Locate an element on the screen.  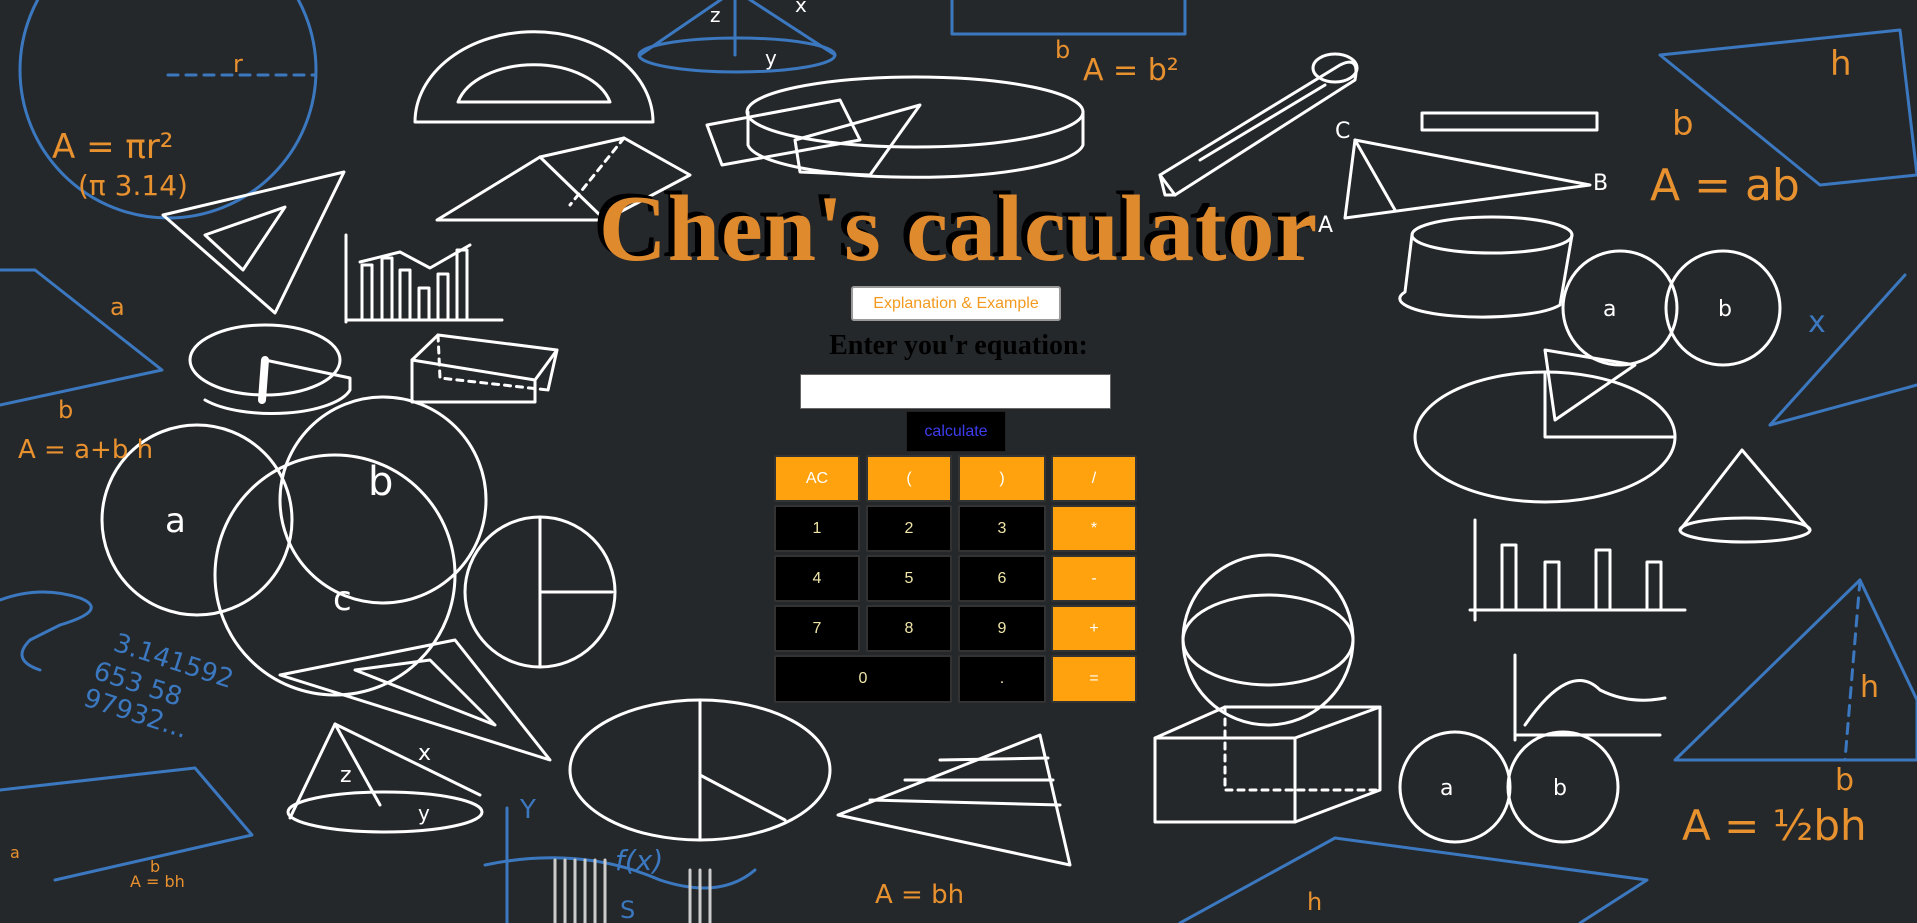
bg-formula: A = bh is located at coordinates (919, 895).